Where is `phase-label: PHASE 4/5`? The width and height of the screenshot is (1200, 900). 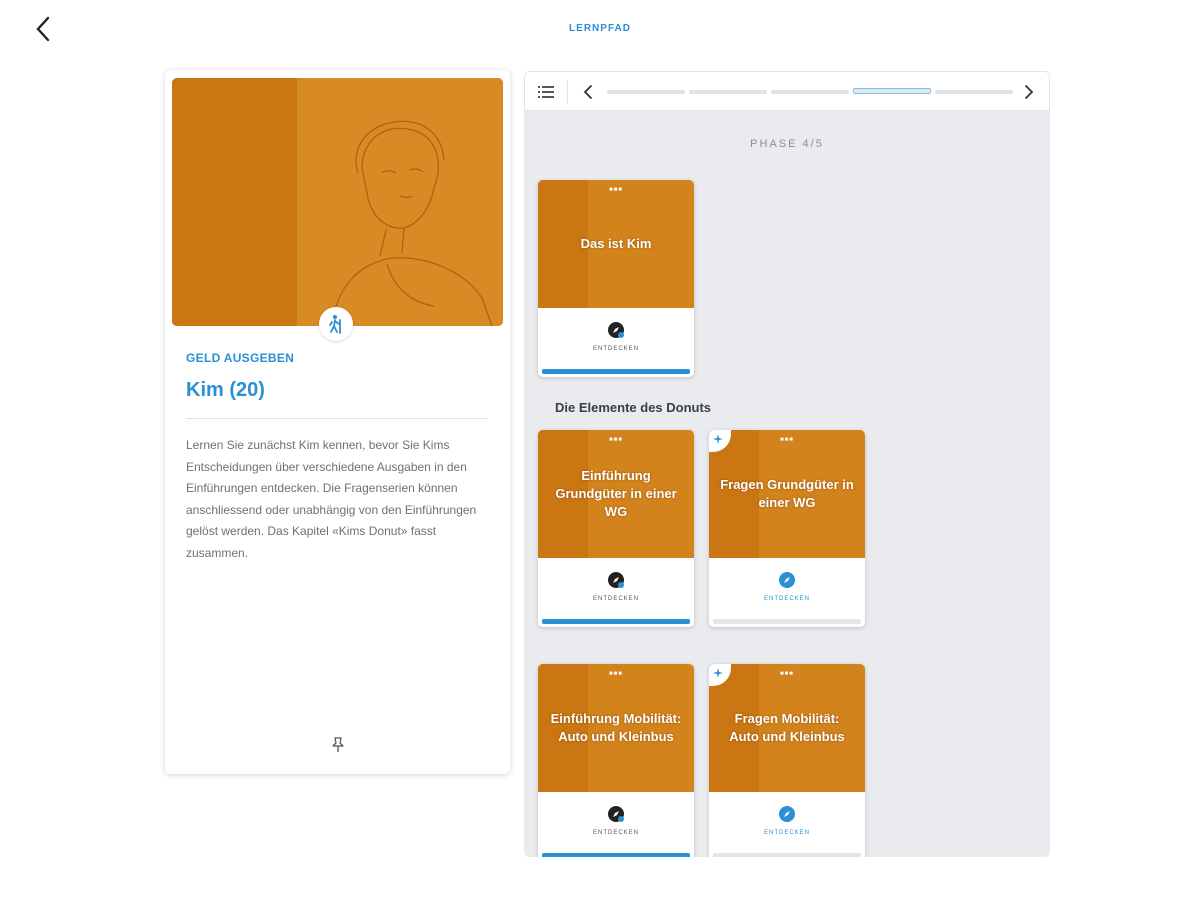
phase-label: PHASE 4/5 is located at coordinates (787, 144).